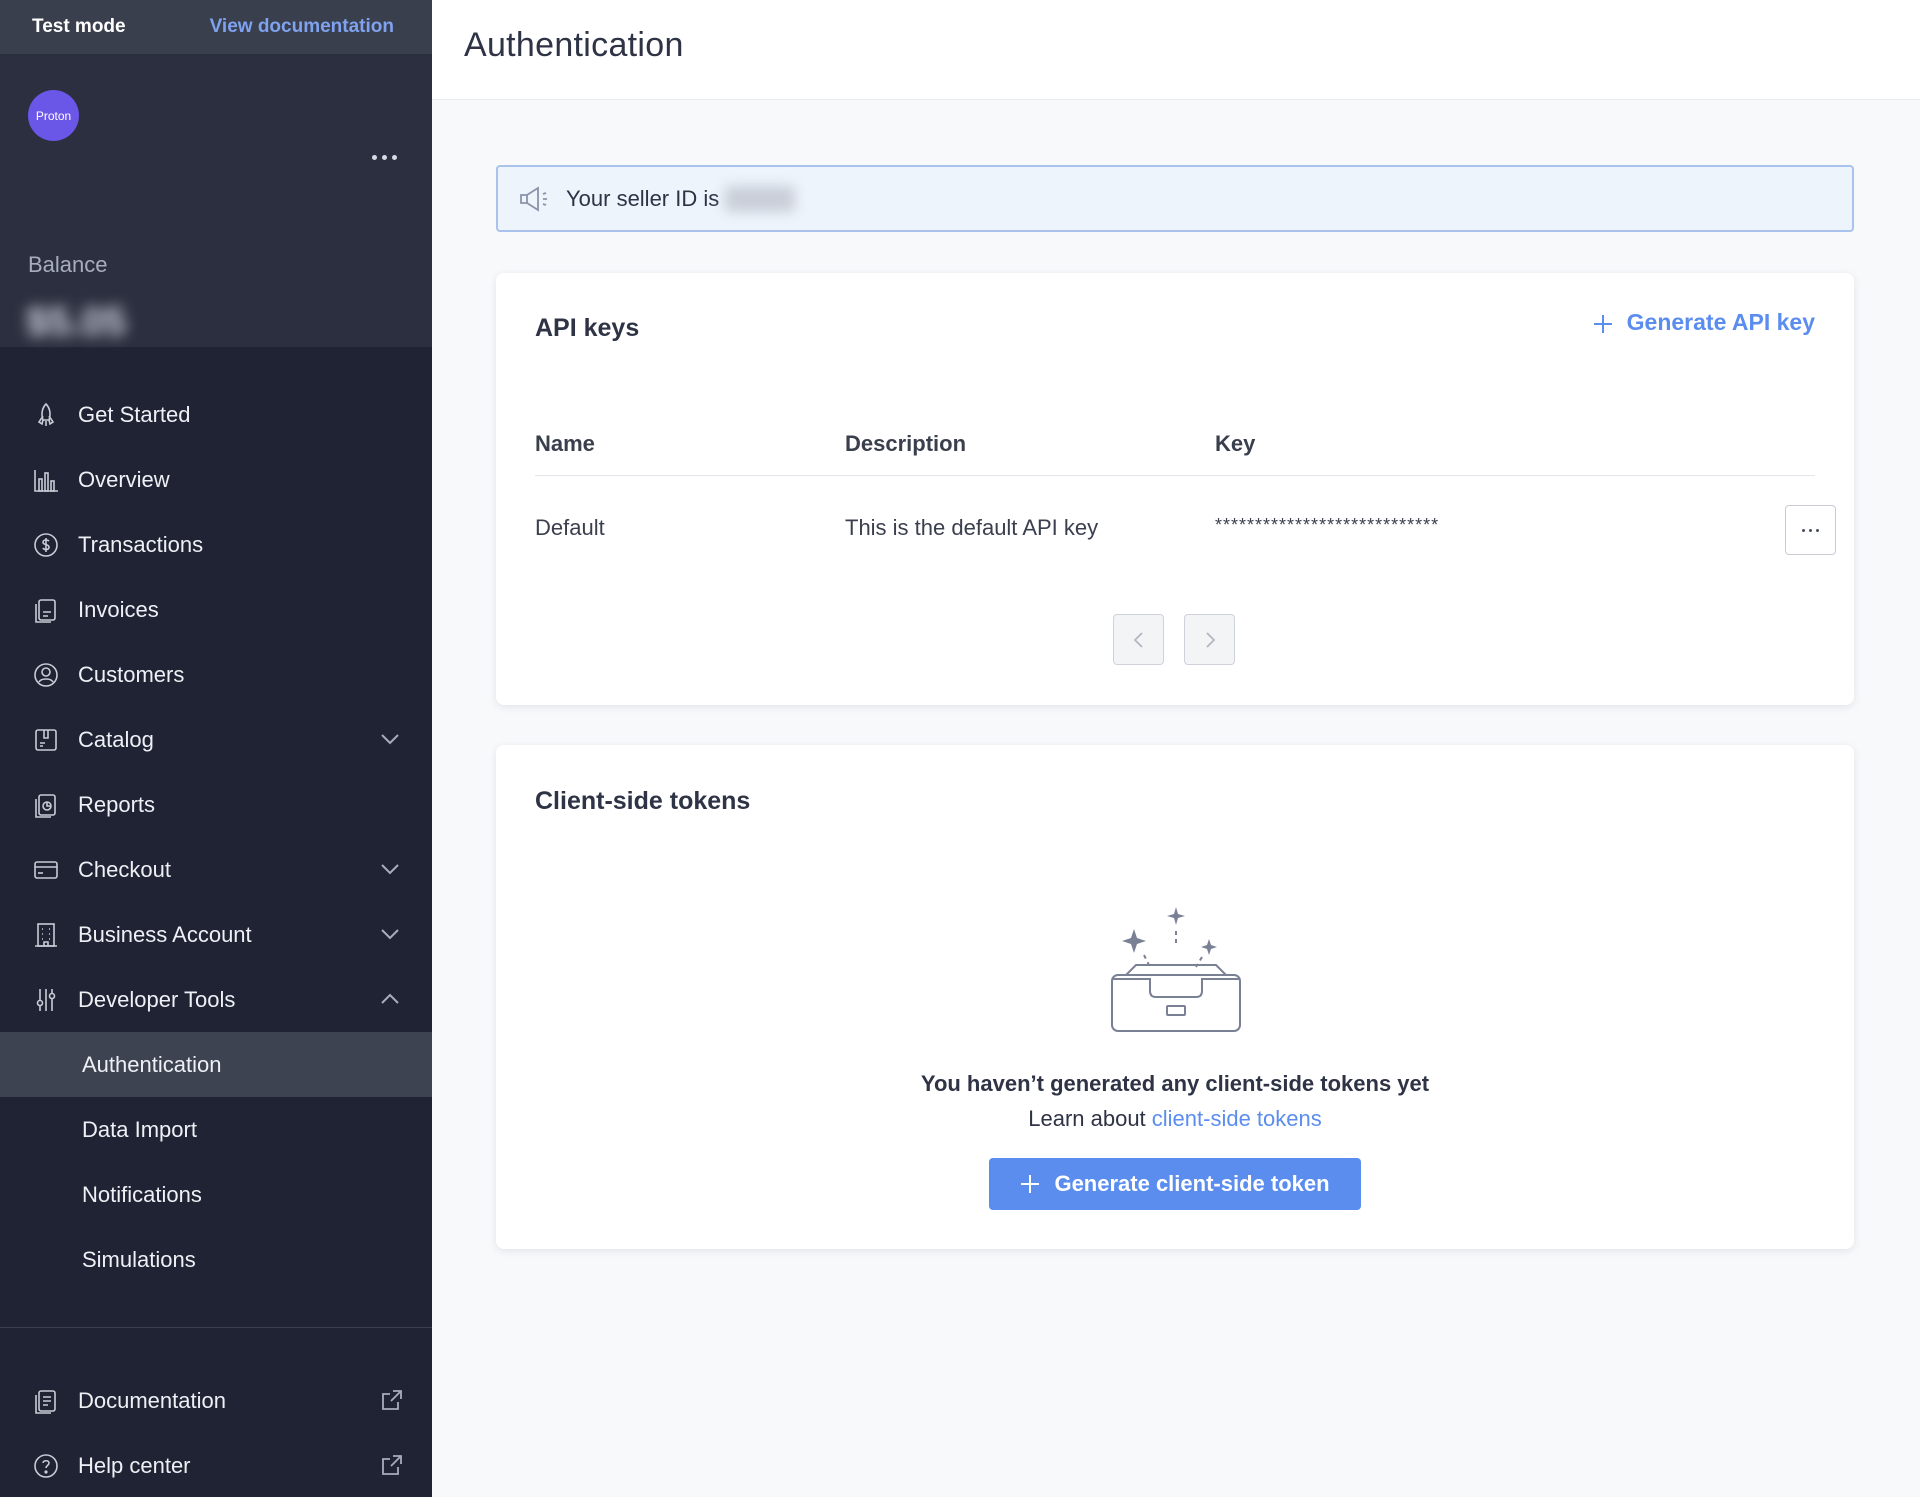  What do you see at coordinates (46, 1401) in the screenshot?
I see `documentation-icon` at bounding box center [46, 1401].